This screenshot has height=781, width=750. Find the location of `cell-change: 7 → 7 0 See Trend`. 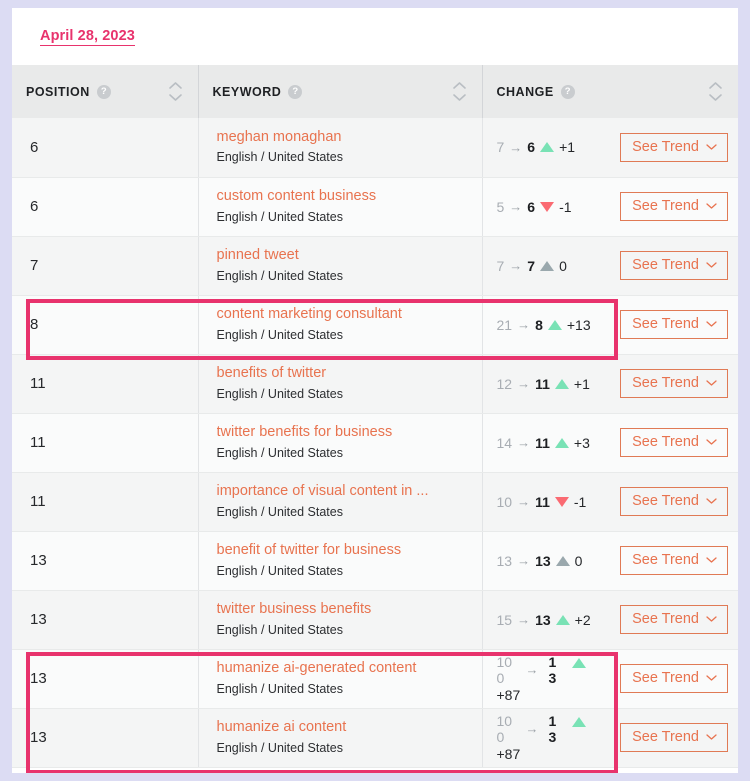

cell-change: 7 → 7 0 See Trend is located at coordinates (610, 266).